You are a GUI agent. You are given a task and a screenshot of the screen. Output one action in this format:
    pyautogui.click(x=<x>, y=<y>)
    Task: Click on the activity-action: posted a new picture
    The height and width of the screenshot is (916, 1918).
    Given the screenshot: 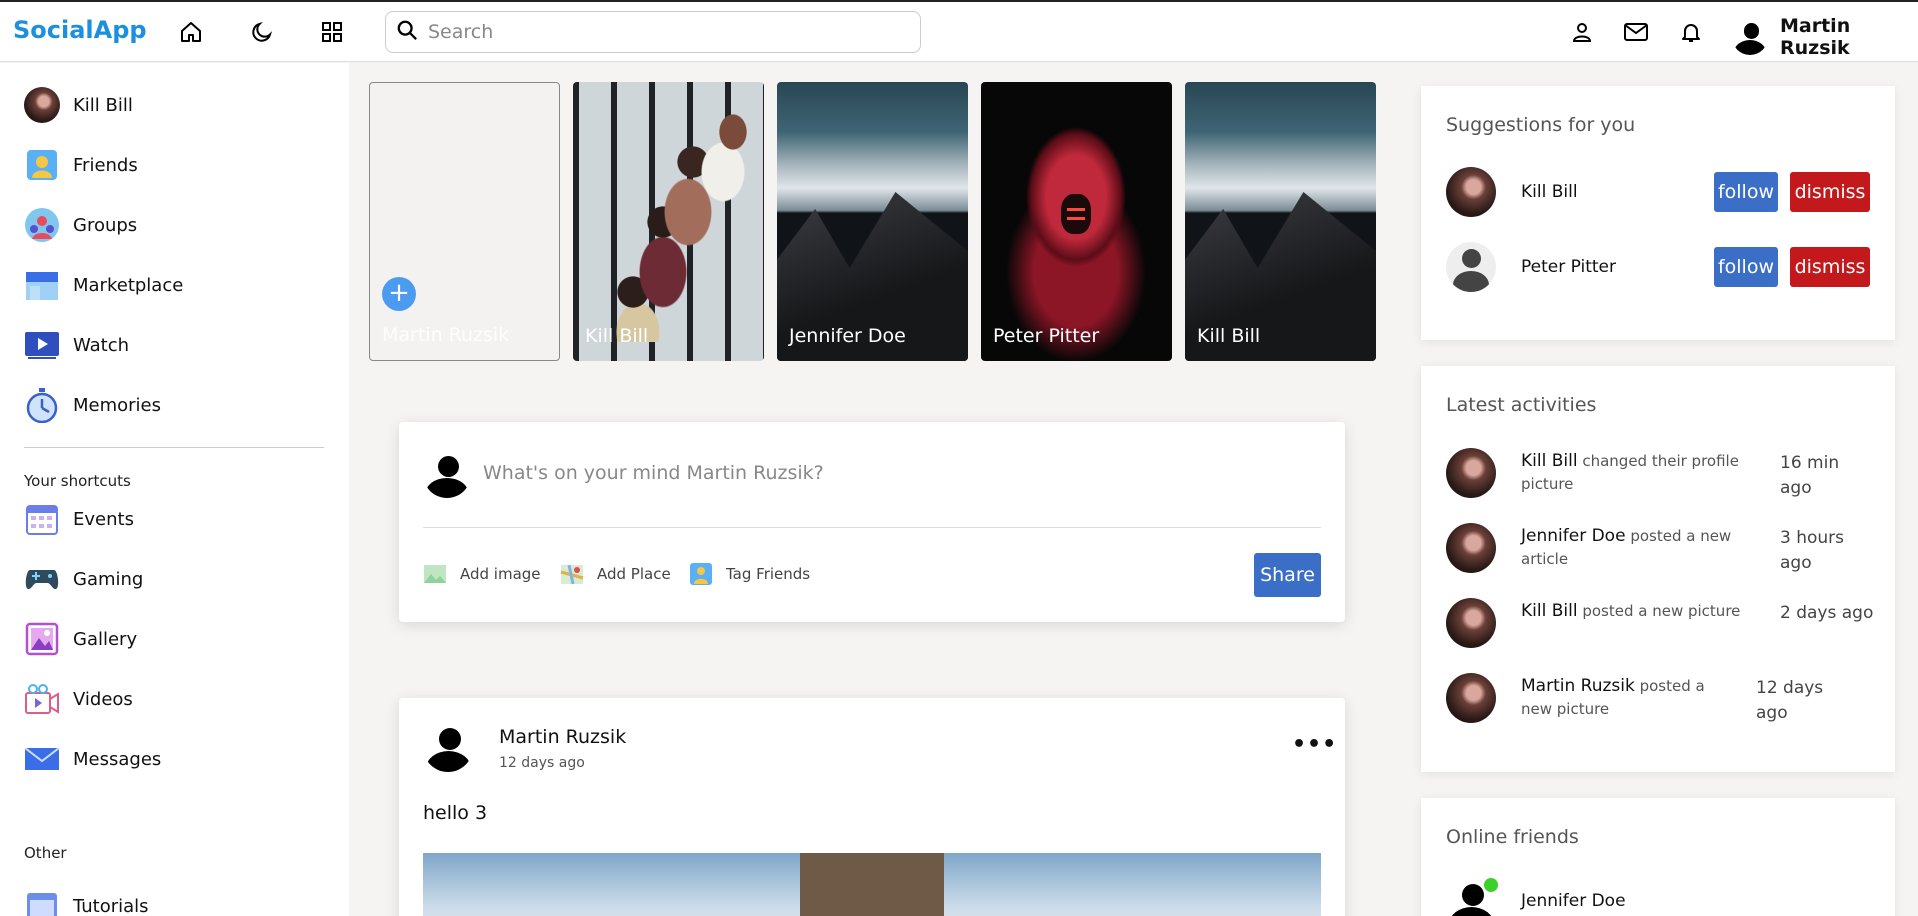 What is the action you would take?
    pyautogui.click(x=1661, y=611)
    